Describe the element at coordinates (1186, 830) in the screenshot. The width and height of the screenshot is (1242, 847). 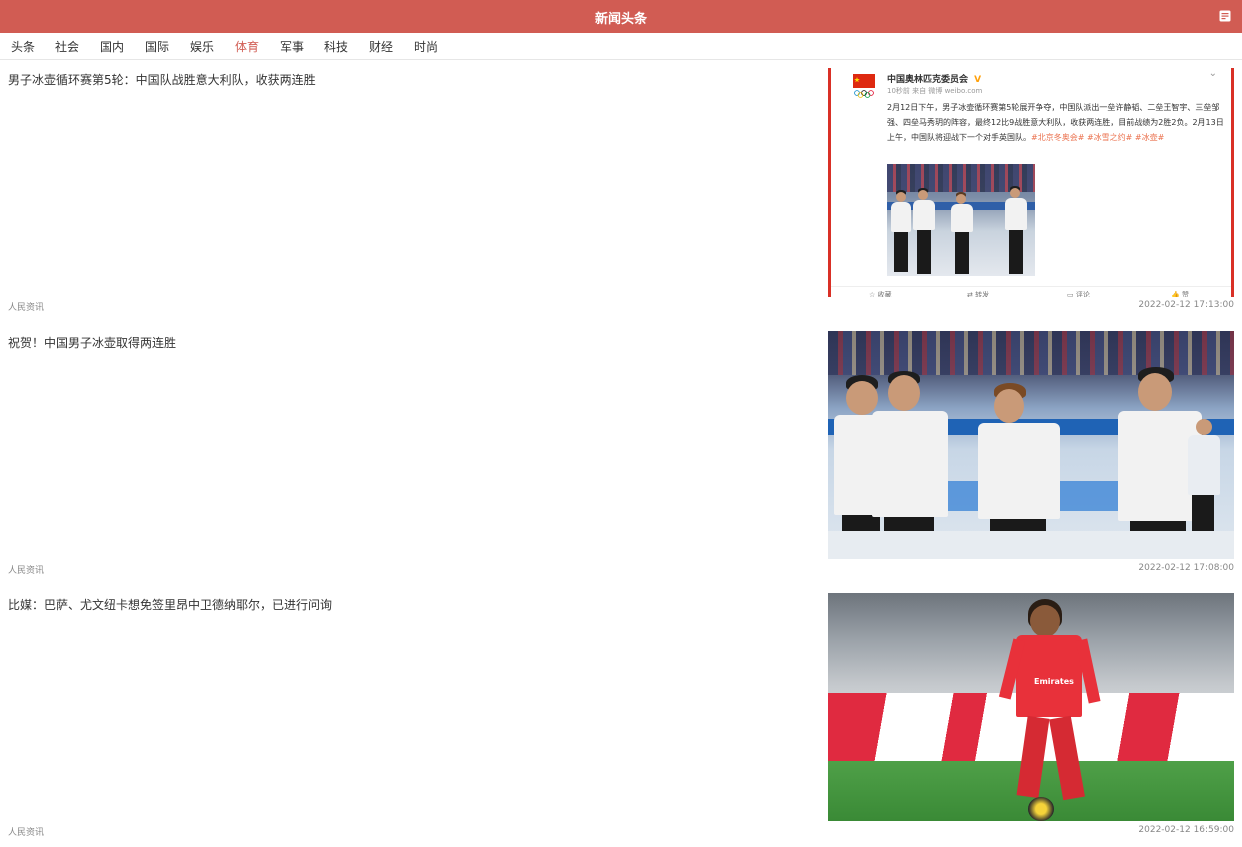
I see `news-time: 2022-02-12 16:59:00` at that location.